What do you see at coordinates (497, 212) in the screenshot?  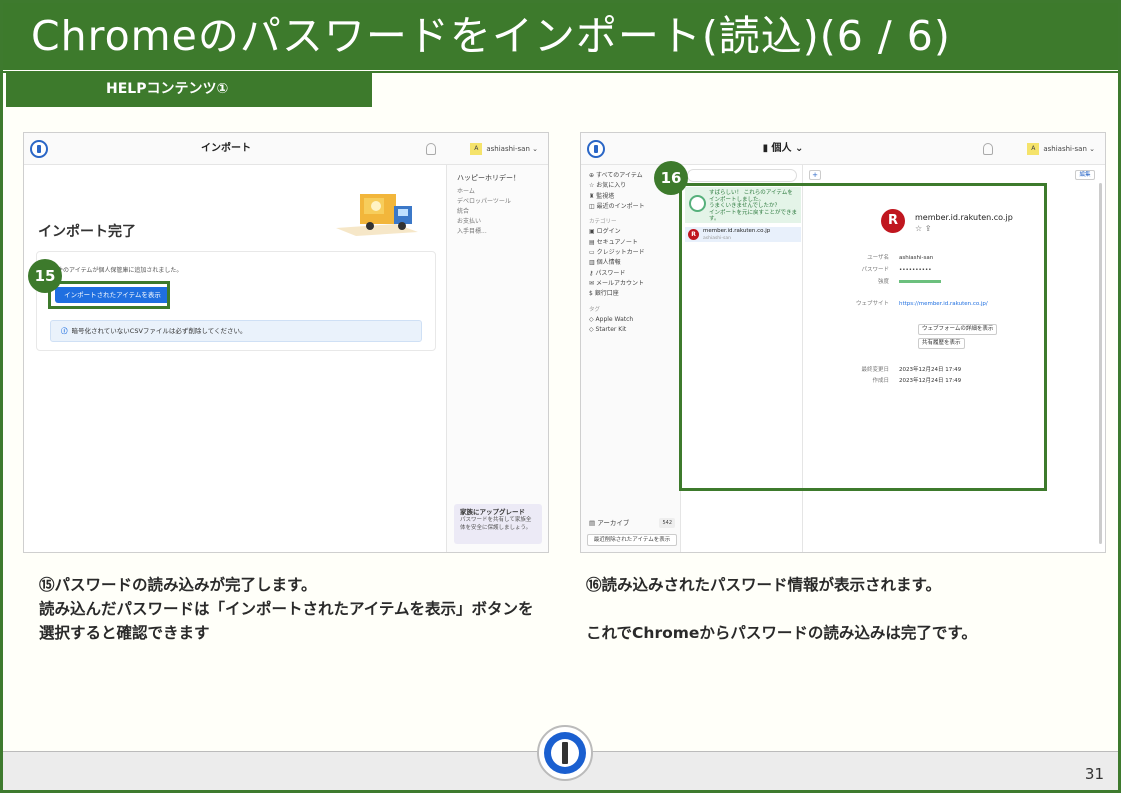 I see `panel-item: 統合` at bounding box center [497, 212].